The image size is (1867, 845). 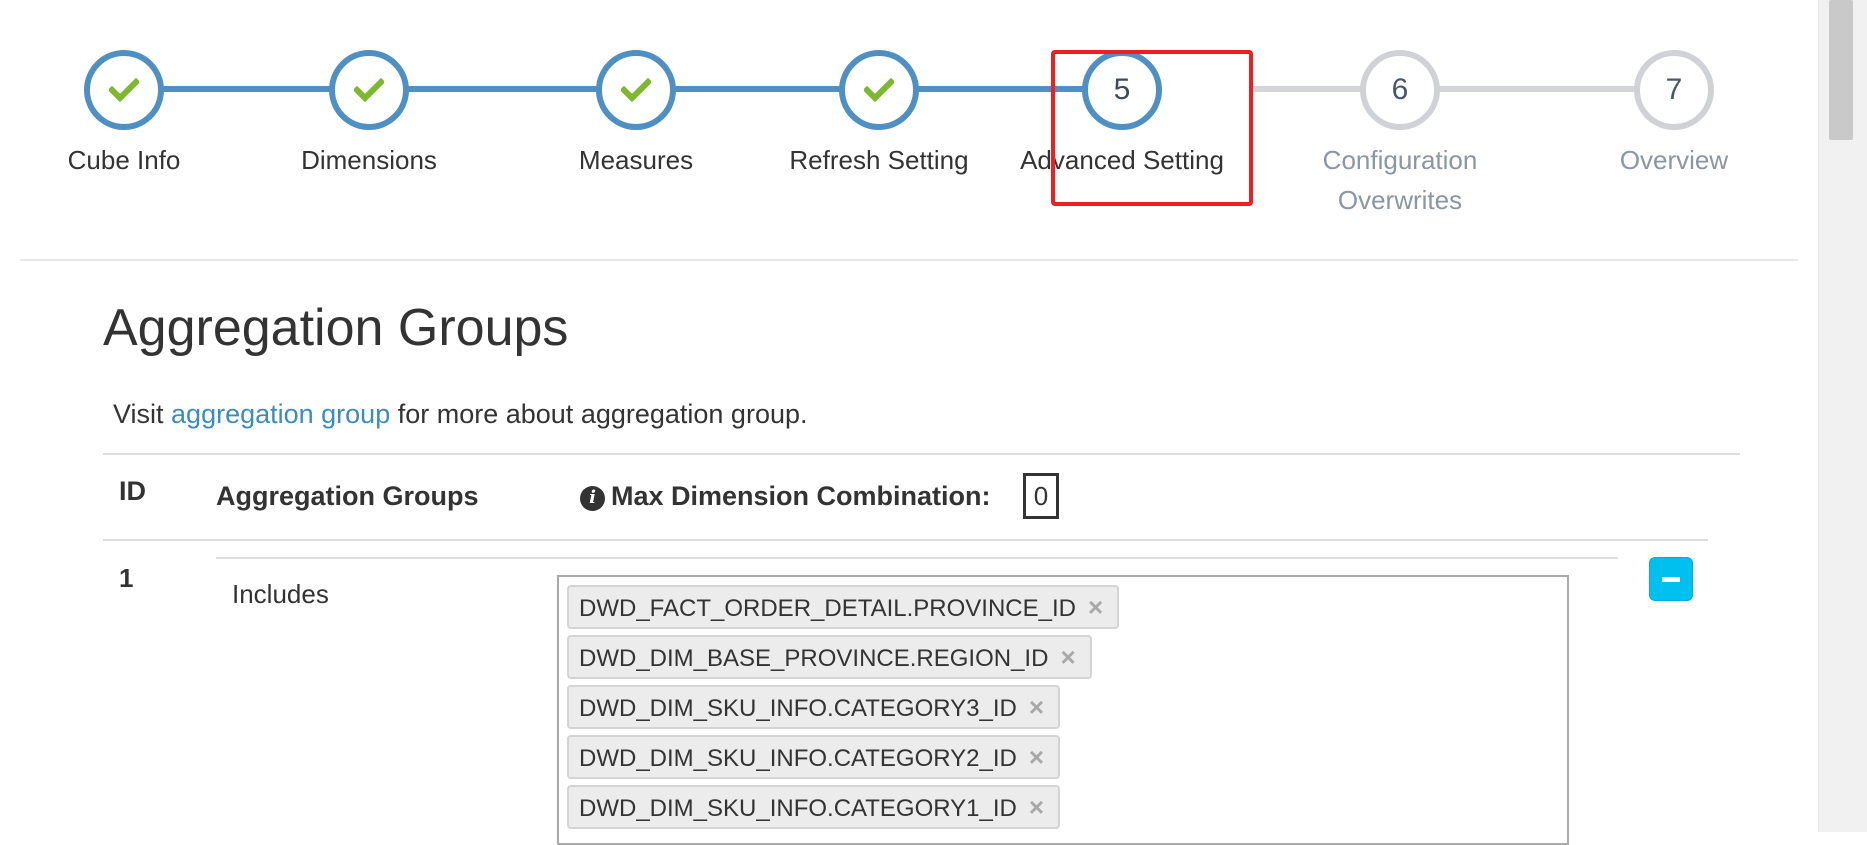 What do you see at coordinates (336, 328) in the screenshot?
I see `page-title: Aggregation Groups` at bounding box center [336, 328].